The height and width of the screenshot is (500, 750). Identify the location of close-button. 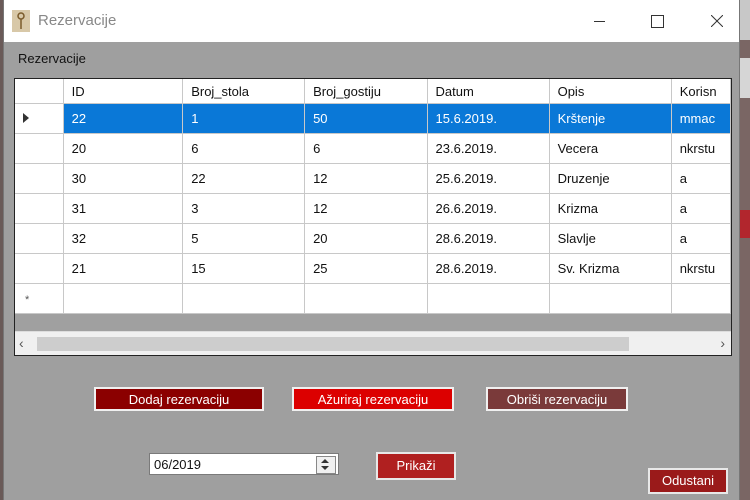
(717, 21).